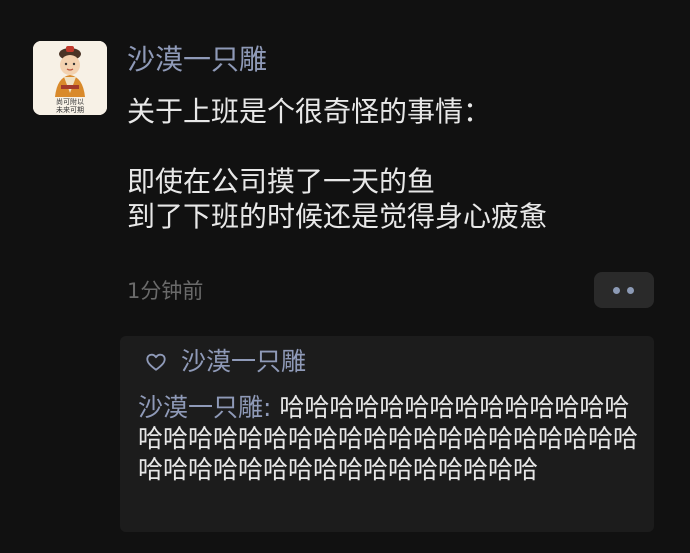  I want to click on avatar: 尚可附以 未来可期, so click(70, 78).